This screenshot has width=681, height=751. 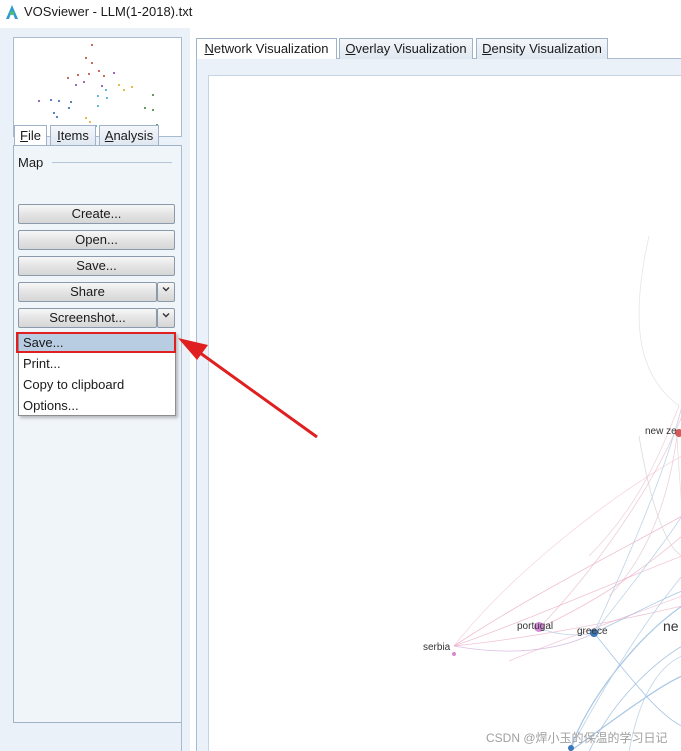 I want to click on tab-analysis: Analysis, so click(x=129, y=135).